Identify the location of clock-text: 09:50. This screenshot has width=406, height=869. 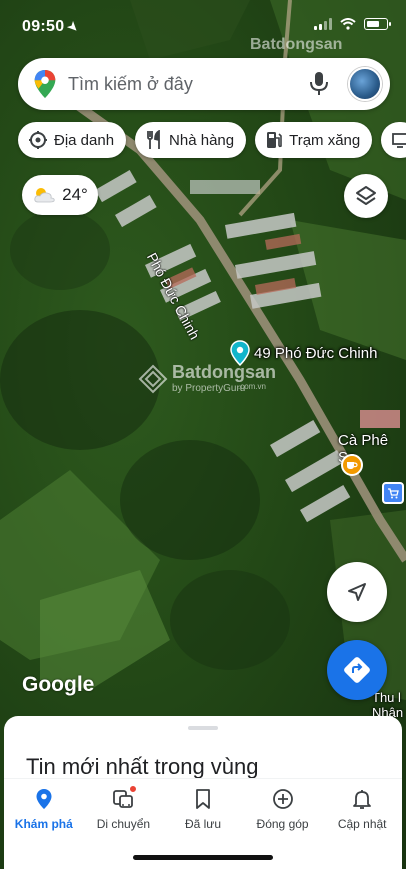
(43, 26).